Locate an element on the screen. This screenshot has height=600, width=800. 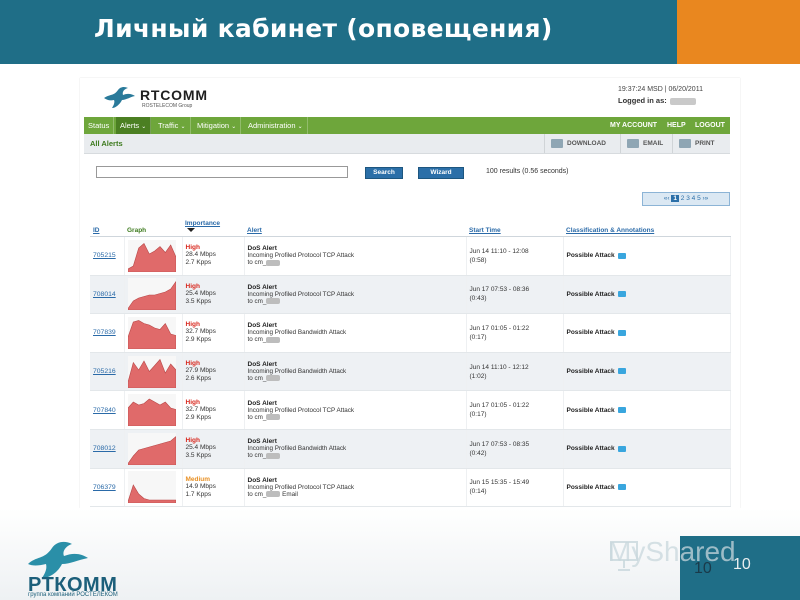
download-icon is located at coordinates (557, 143).